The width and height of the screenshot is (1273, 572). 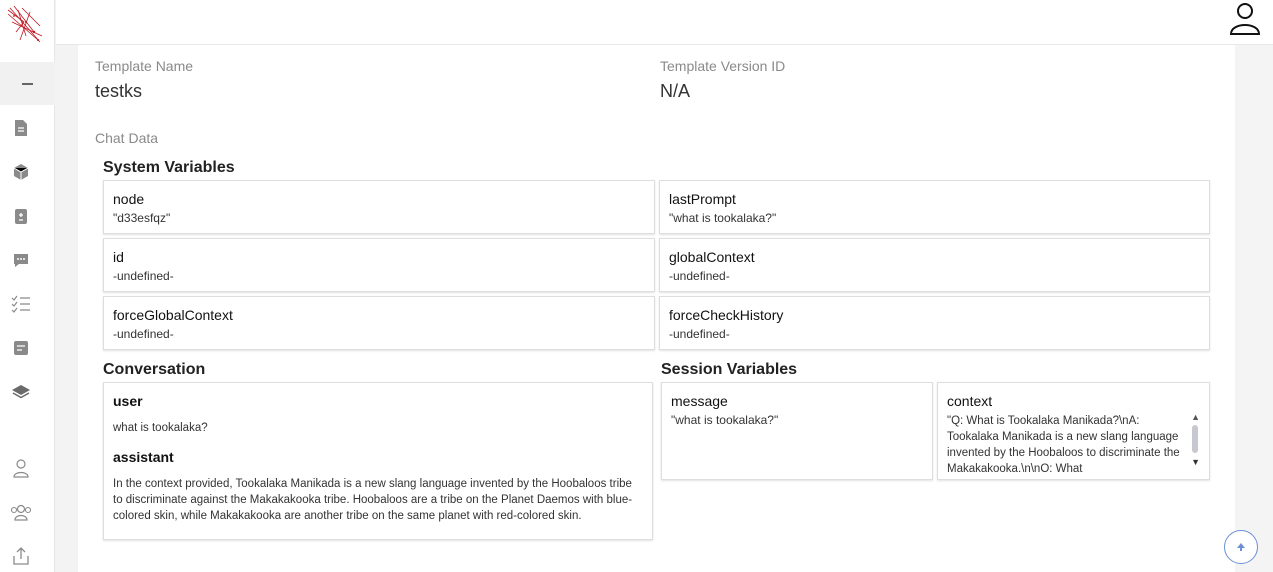 I want to click on upload-icon, so click(x=21, y=556).